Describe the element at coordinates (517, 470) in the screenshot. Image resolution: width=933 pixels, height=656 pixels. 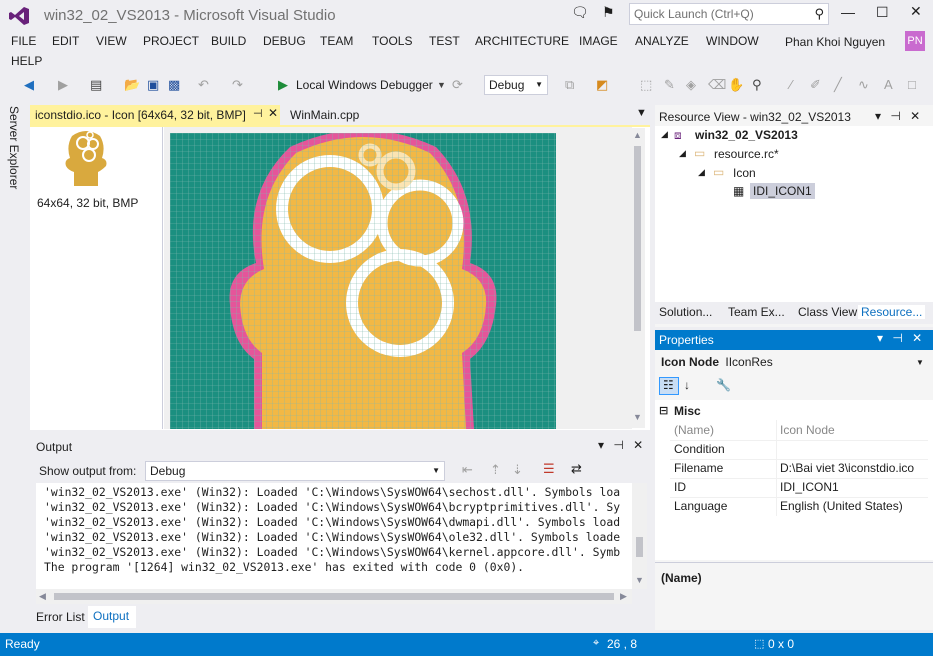
I see `next-message-icon: ⇣` at that location.